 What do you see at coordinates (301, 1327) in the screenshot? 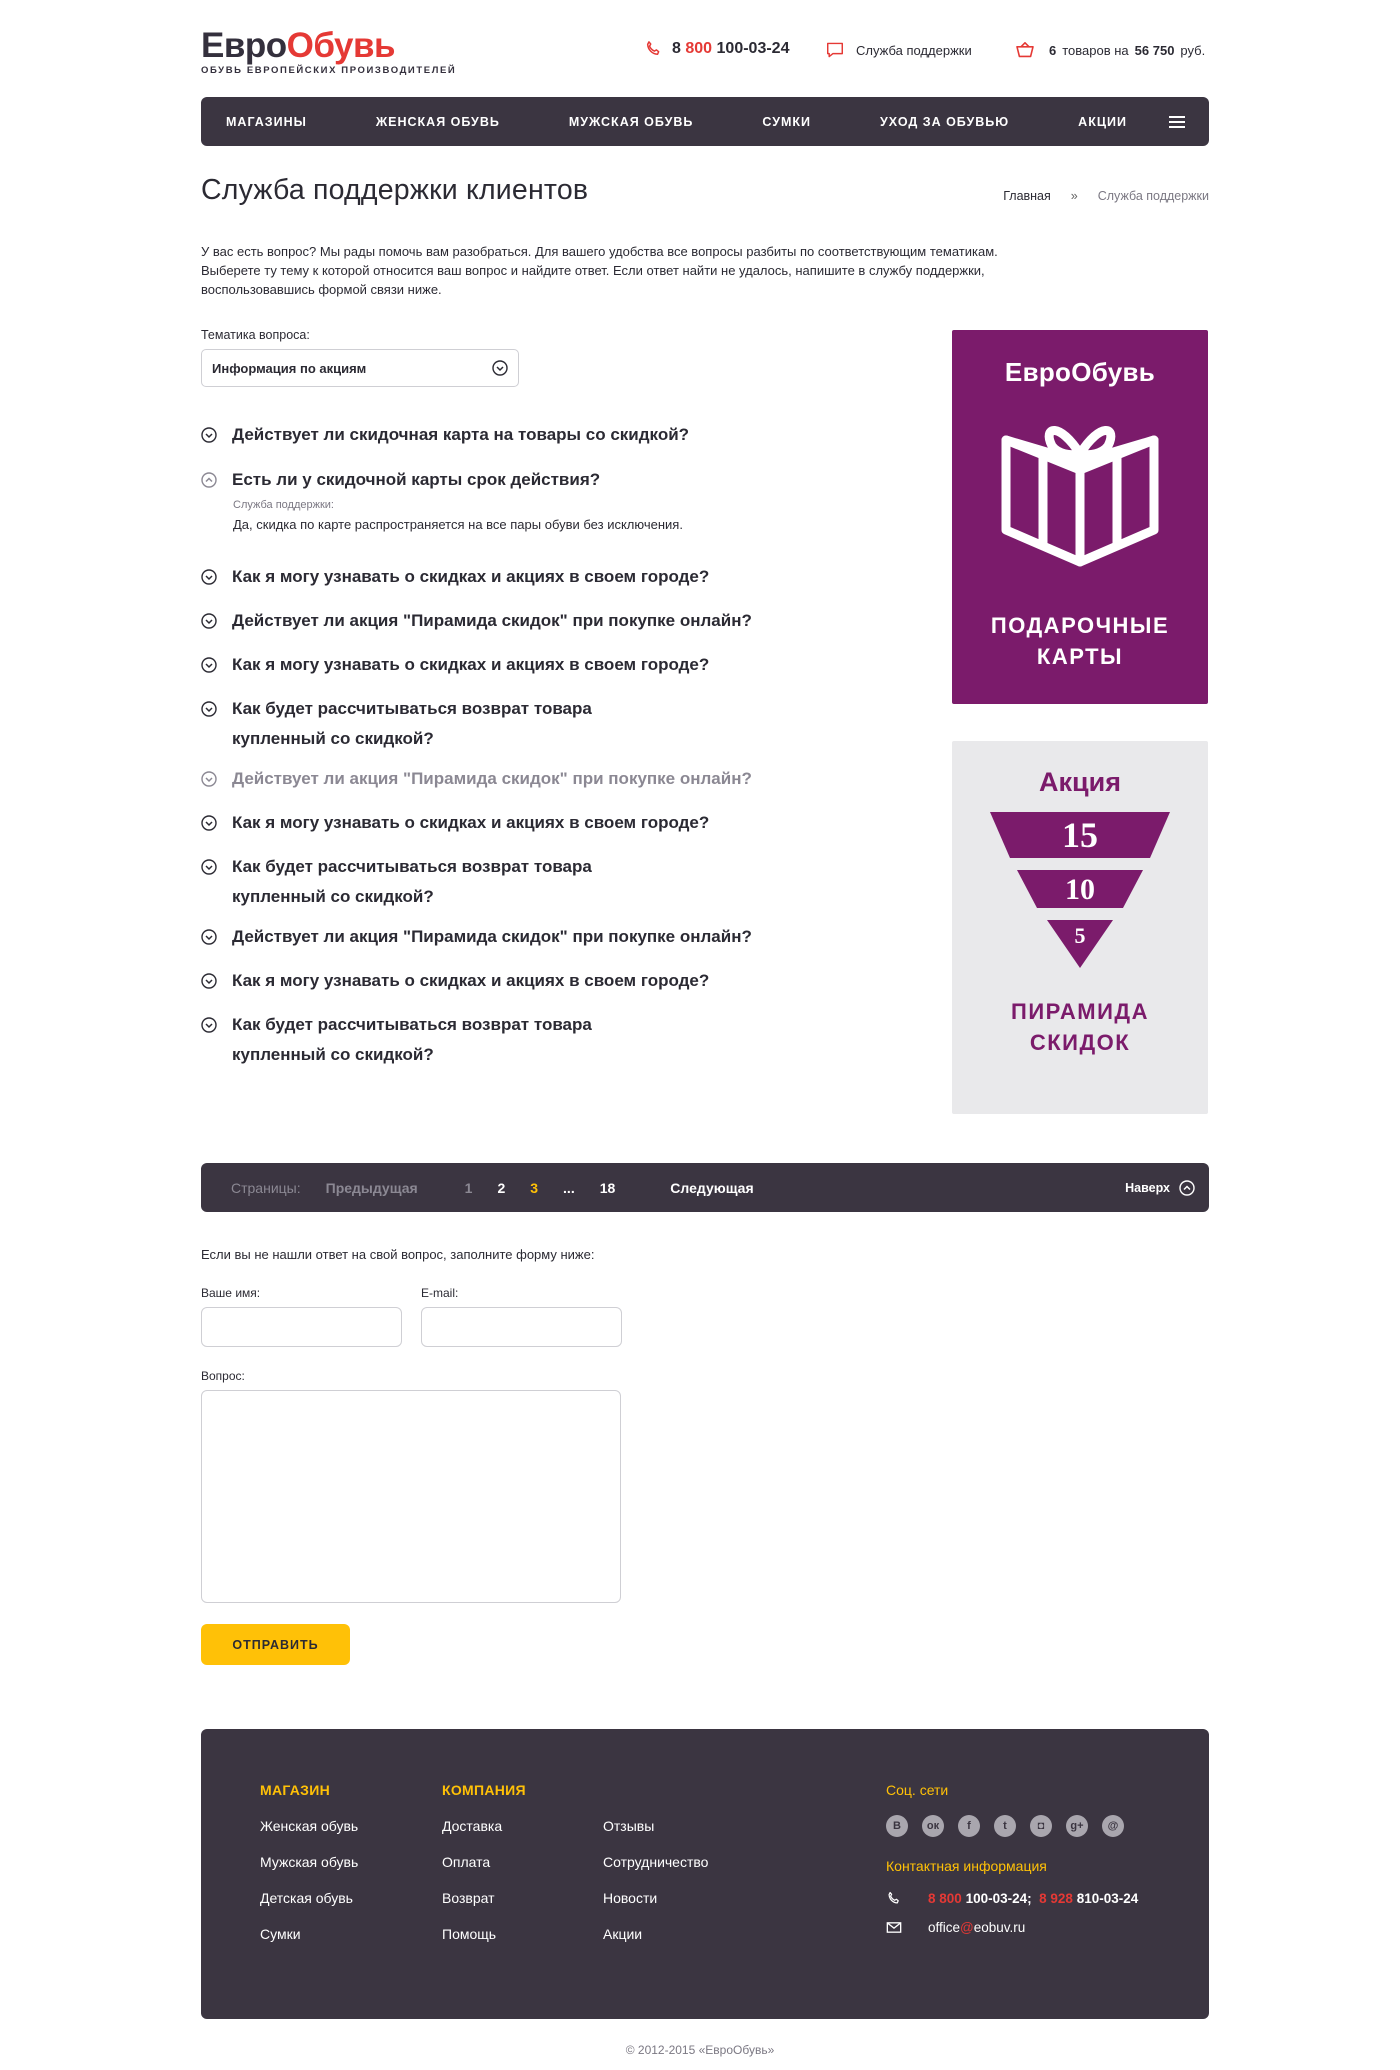
I see `name-input` at bounding box center [301, 1327].